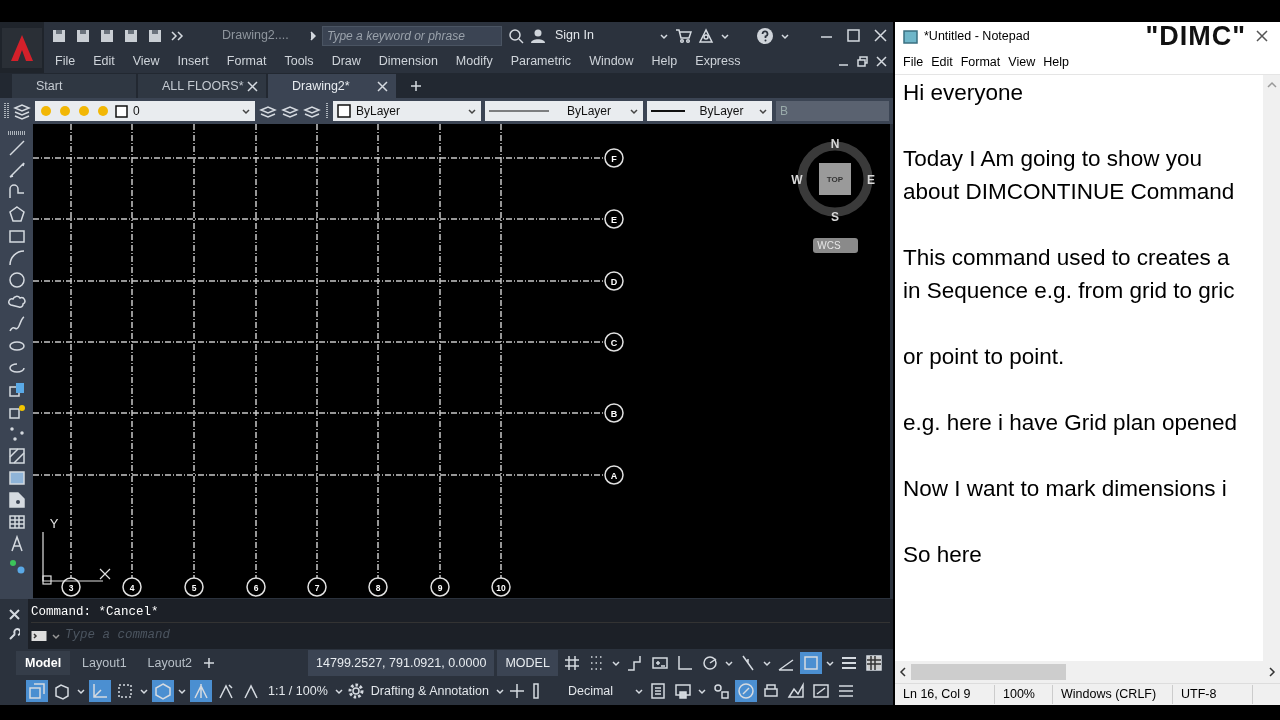 Image resolution: width=1280 pixels, height=720 pixels. Describe the element at coordinates (202, 86) in the screenshot. I see `document-tab: ALL FLOORS*` at that location.